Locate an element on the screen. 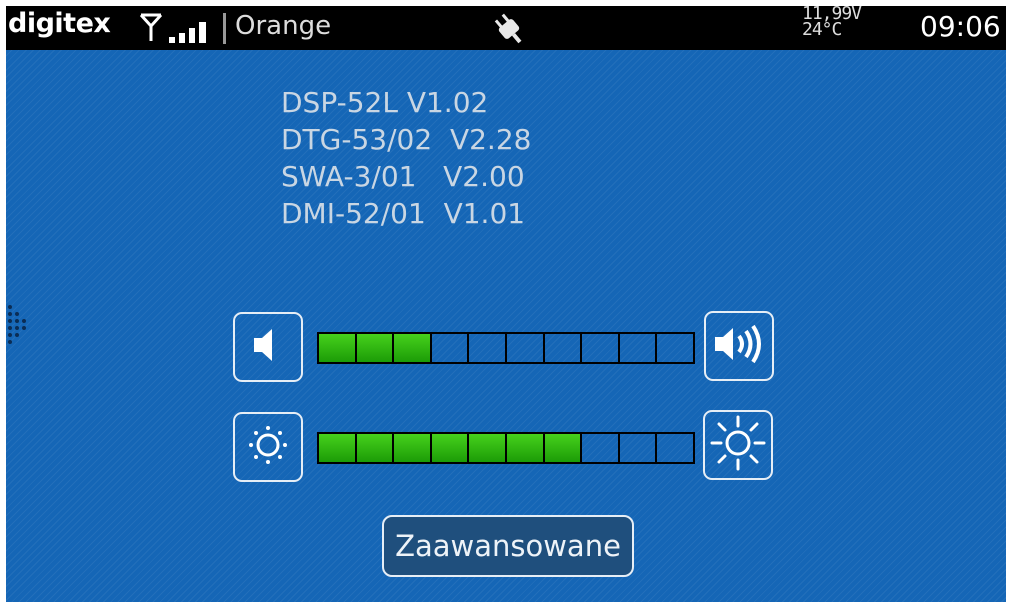 This screenshot has height=605, width=1010. side-drag-handle-icon is located at coordinates (18, 327).